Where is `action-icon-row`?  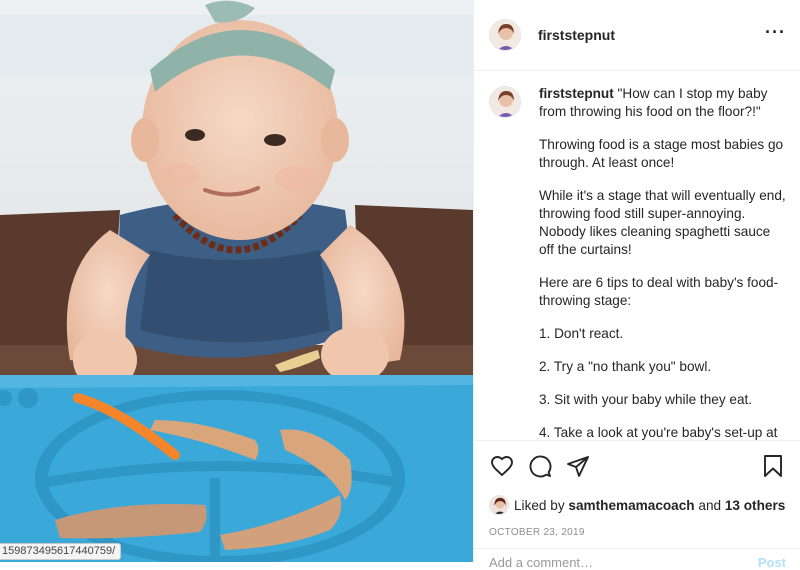 action-icon-row is located at coordinates (637, 466).